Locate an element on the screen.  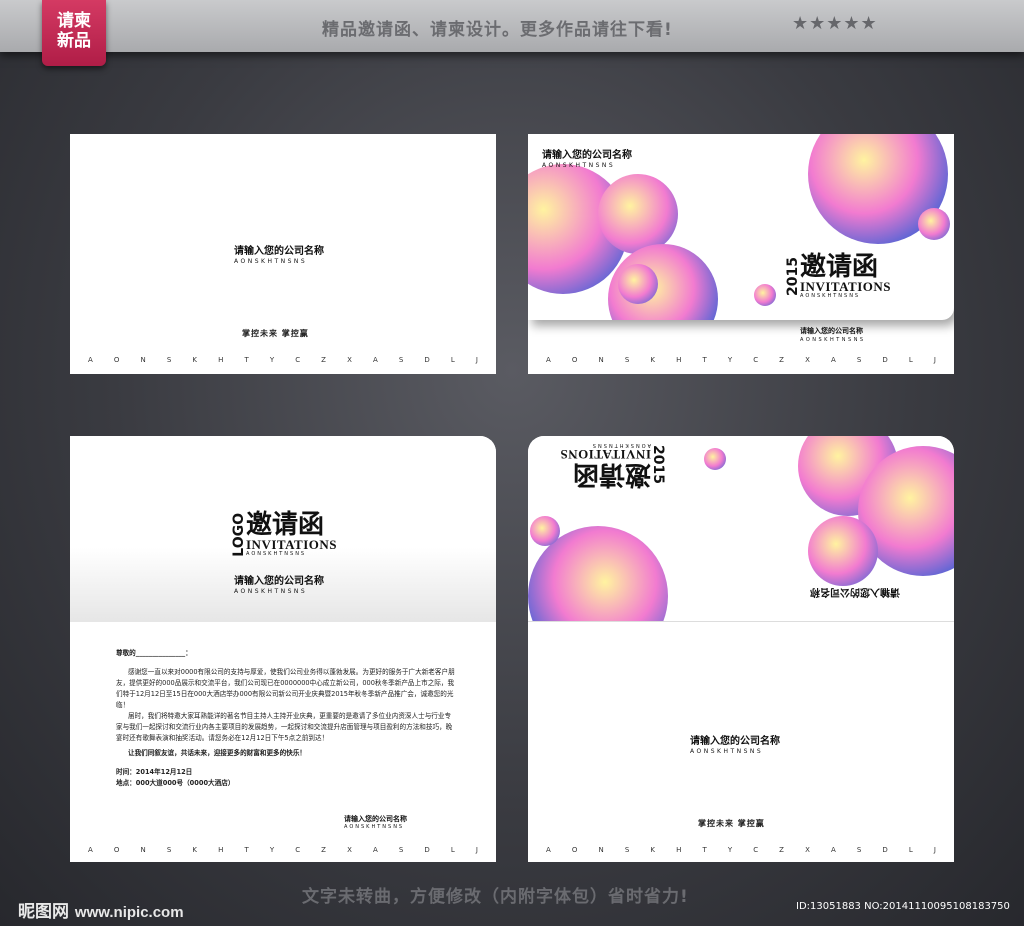
alphabet-letter: X is located at coordinates (349, 850).